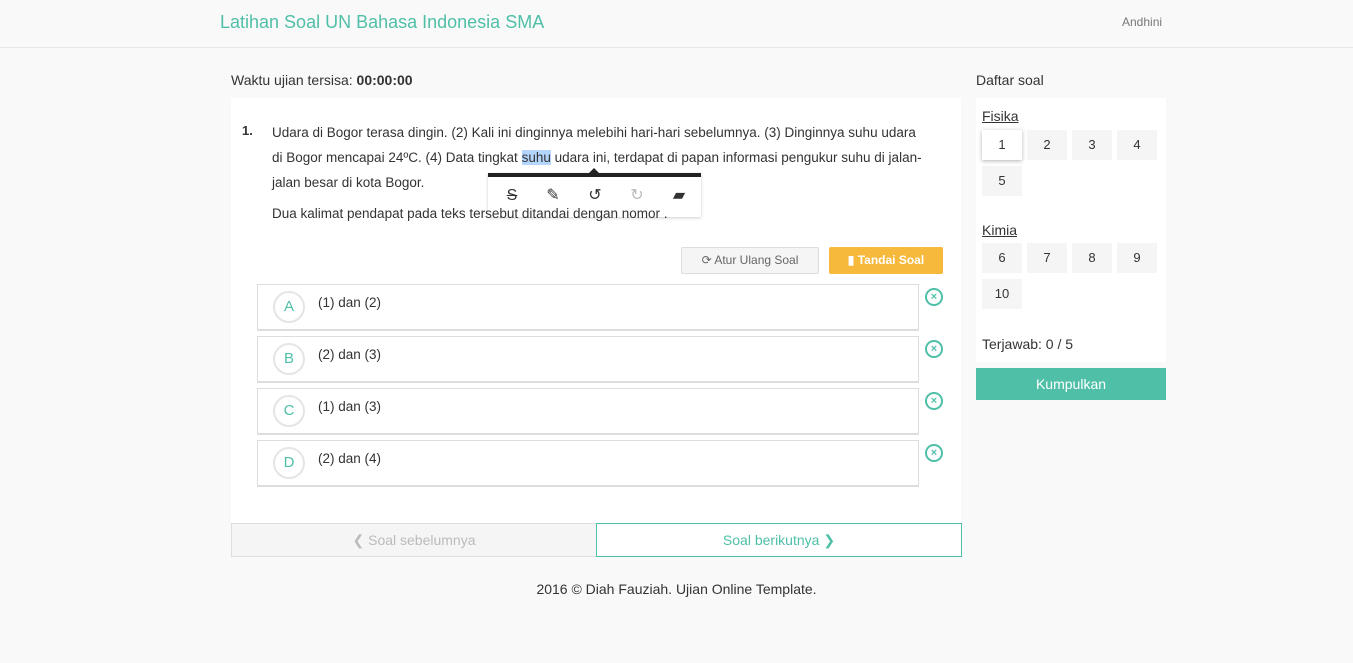  Describe the element at coordinates (350, 458) in the screenshot. I see `option-text: (2) dan (4)` at that location.